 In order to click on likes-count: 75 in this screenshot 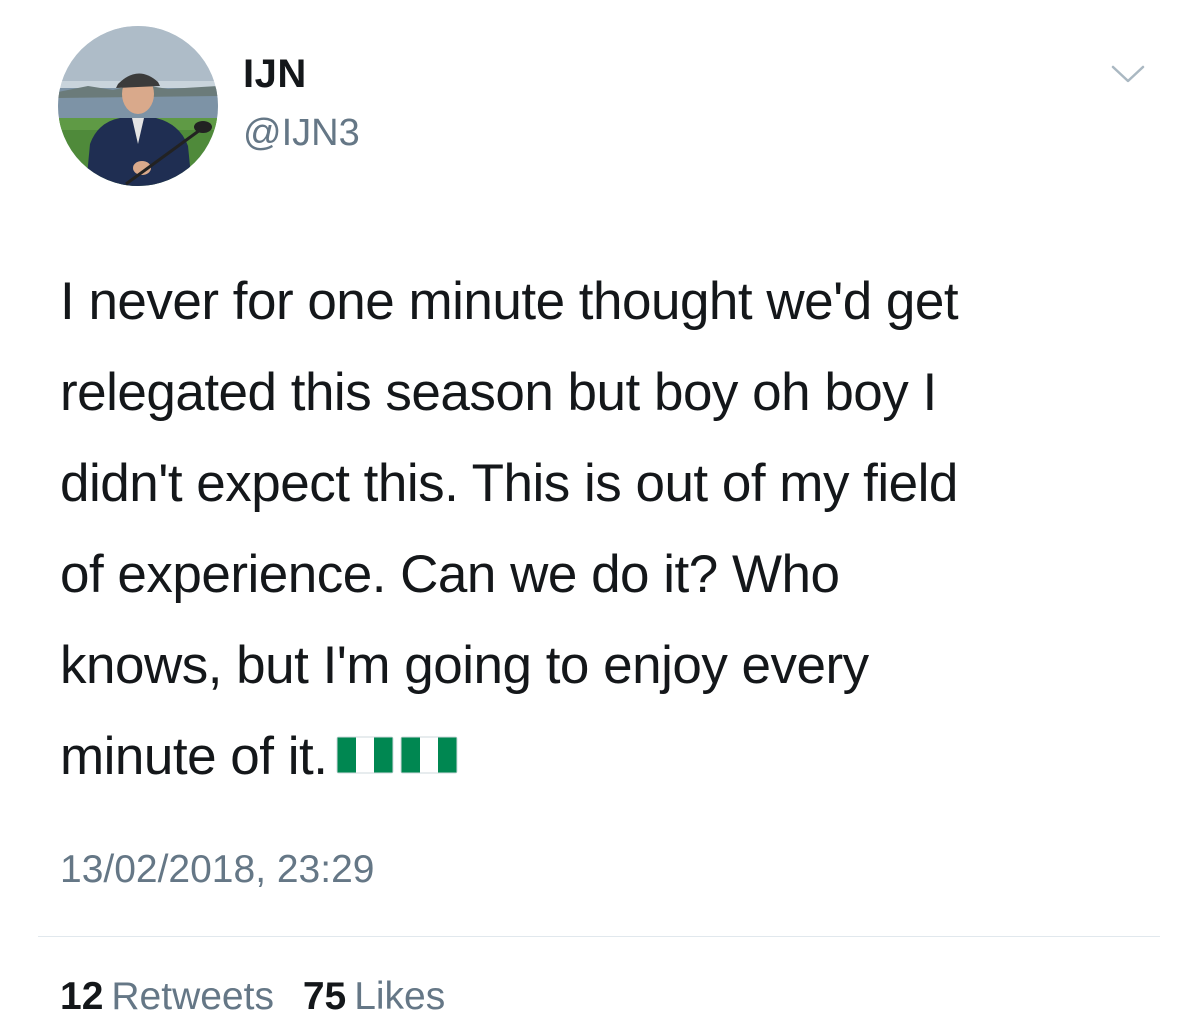, I will do `click(324, 996)`.